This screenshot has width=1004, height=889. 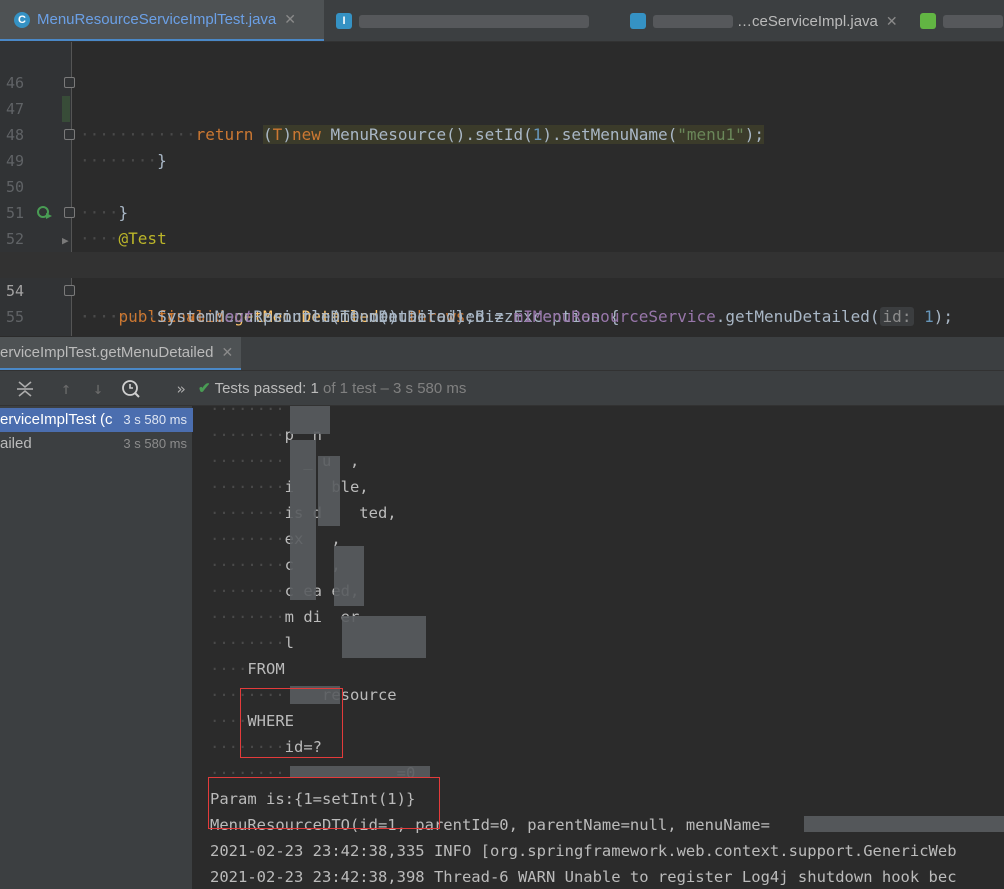 I want to click on check-icon: ✔, so click(x=204, y=388).